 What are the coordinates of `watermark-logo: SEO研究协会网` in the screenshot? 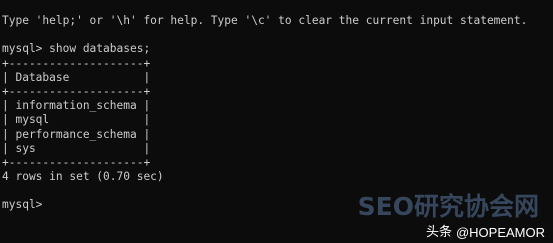 It's located at (448, 206).